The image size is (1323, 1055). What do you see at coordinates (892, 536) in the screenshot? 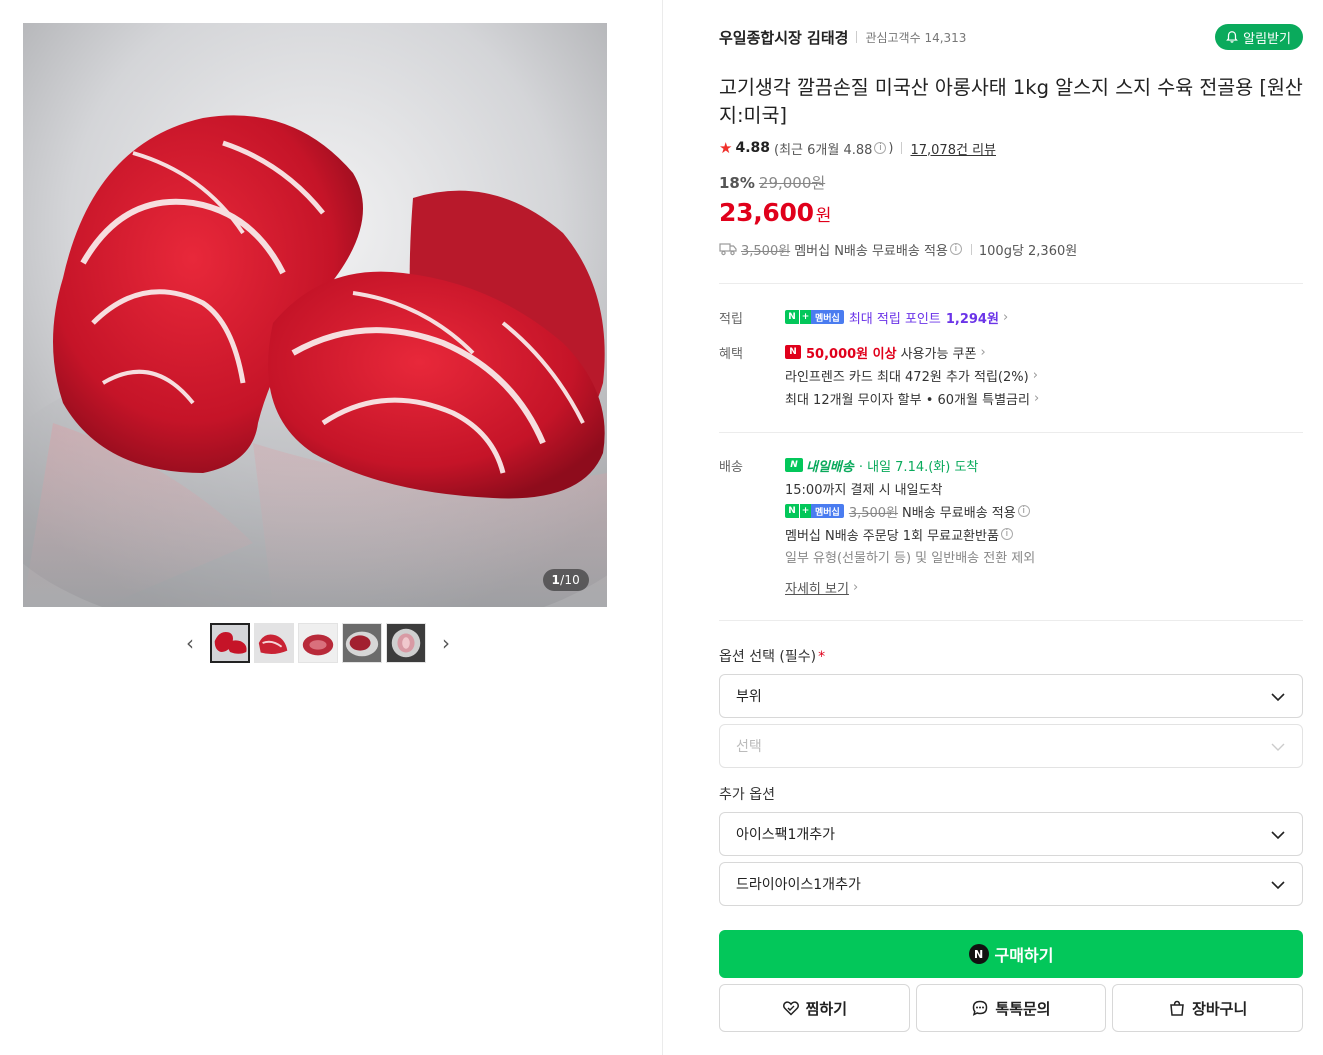
I see `exchange-text: 멤버십 N배송 주문당 1회 무료교환반품` at bounding box center [892, 536].